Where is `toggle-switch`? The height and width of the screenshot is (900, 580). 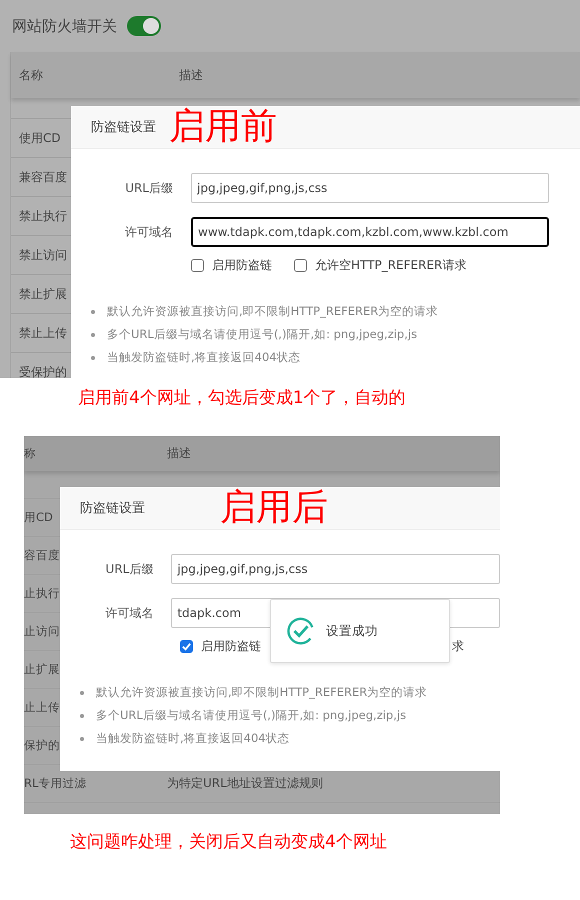 toggle-switch is located at coordinates (144, 26).